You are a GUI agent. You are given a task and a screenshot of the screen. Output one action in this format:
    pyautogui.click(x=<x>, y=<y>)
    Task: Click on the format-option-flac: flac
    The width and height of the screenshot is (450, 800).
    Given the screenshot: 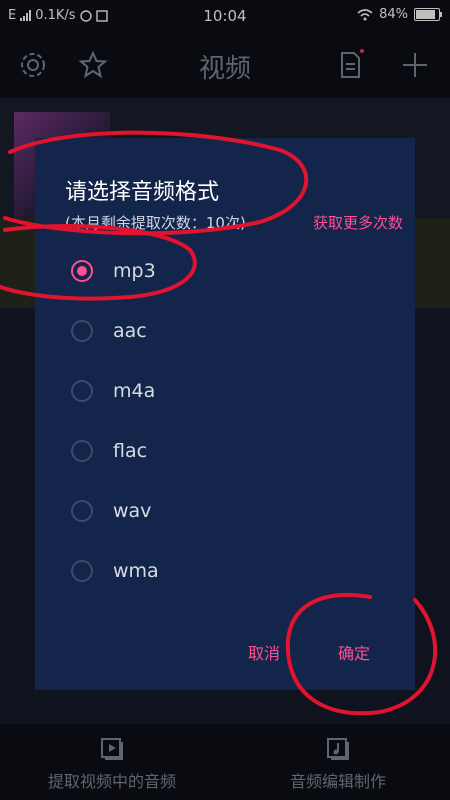 What is the action you would take?
    pyautogui.click(x=231, y=451)
    